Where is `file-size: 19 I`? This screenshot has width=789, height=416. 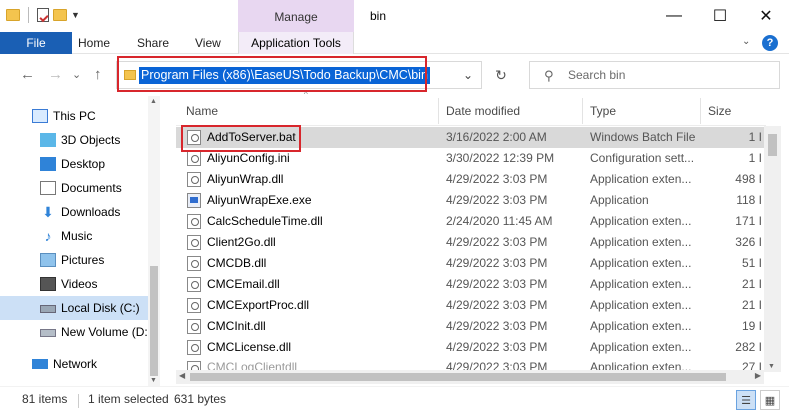 file-size: 19 I is located at coordinates (751, 326).